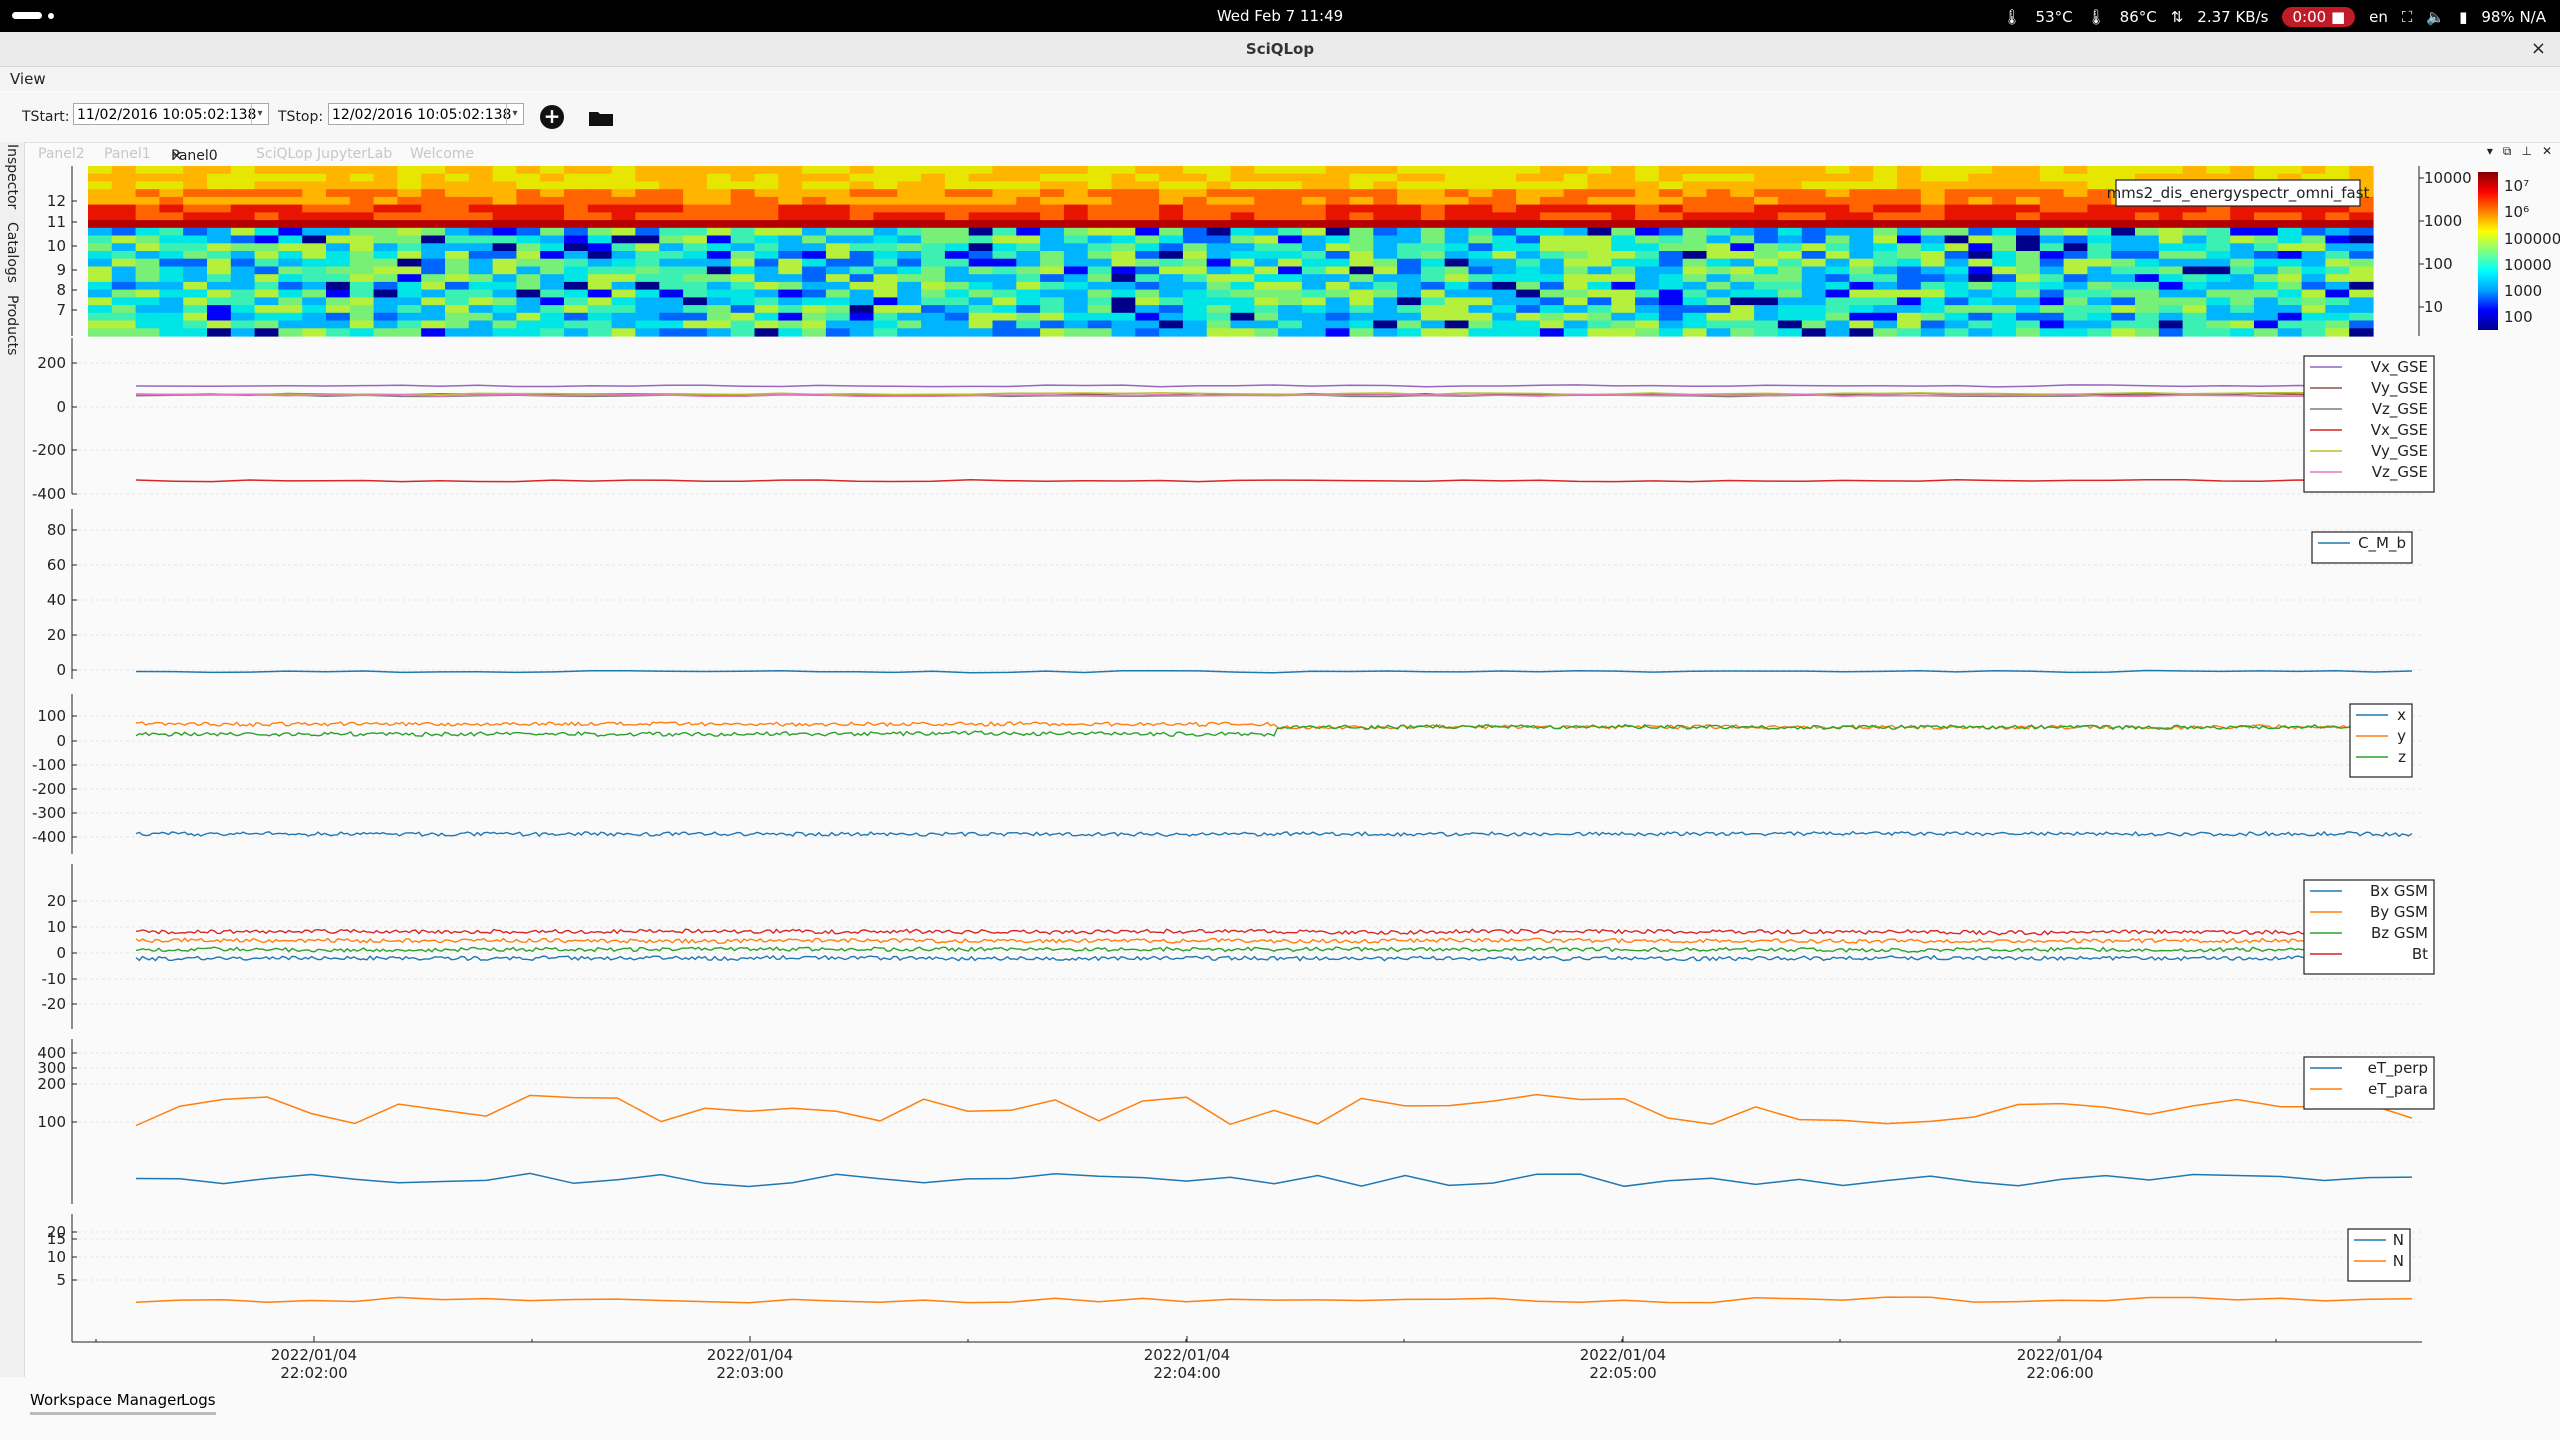 The height and width of the screenshot is (1440, 2560). I want to click on screen-record-indicator: 0:00 ■, so click(2319, 17).